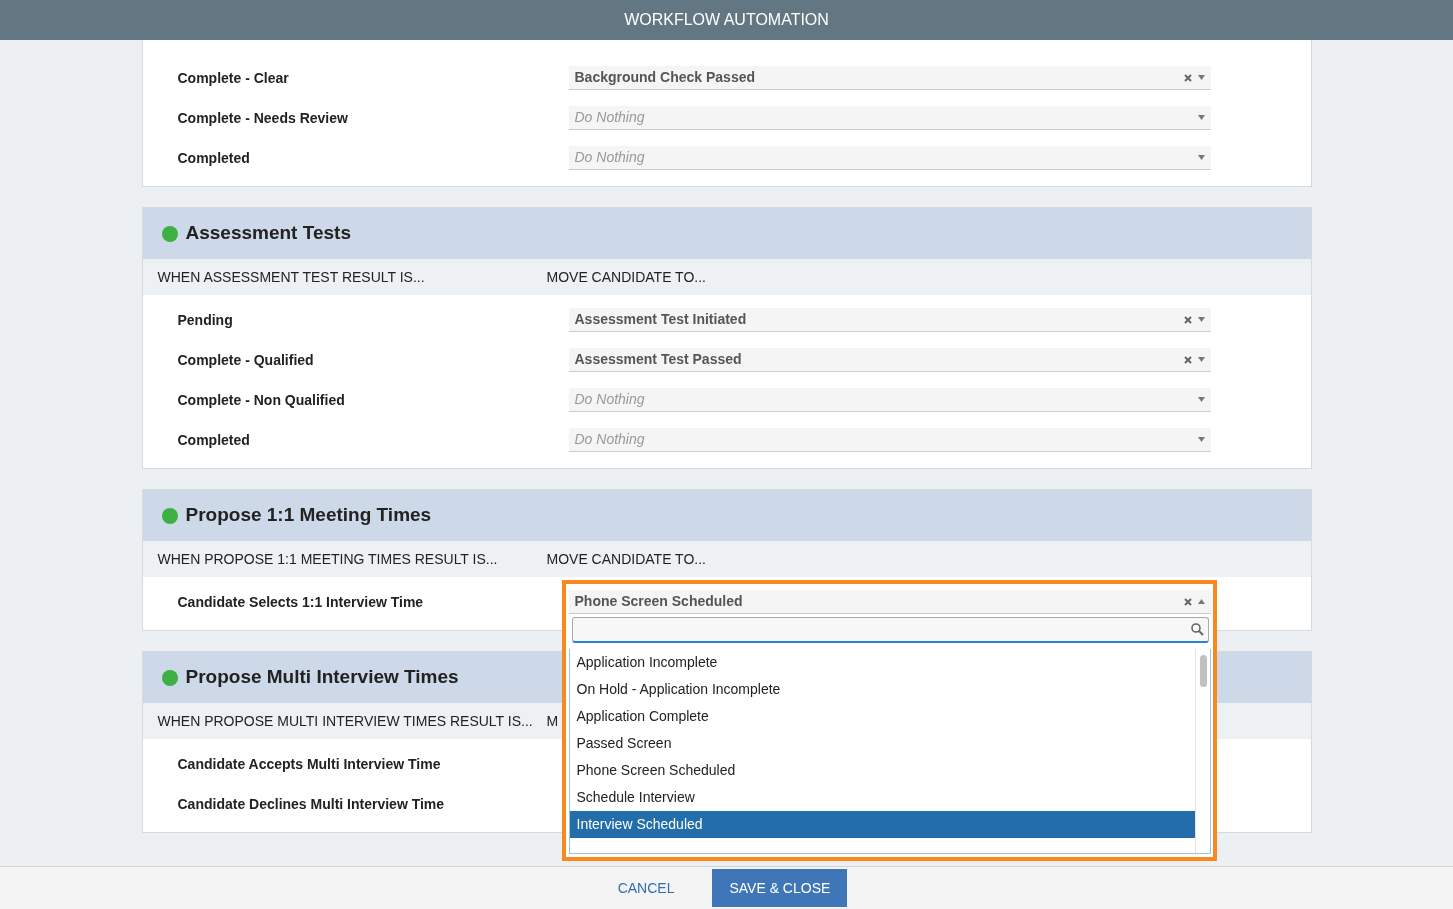 The image size is (1453, 909). What do you see at coordinates (882, 689) in the screenshot?
I see `dropdown-option: On Hold - Application Incomplete` at bounding box center [882, 689].